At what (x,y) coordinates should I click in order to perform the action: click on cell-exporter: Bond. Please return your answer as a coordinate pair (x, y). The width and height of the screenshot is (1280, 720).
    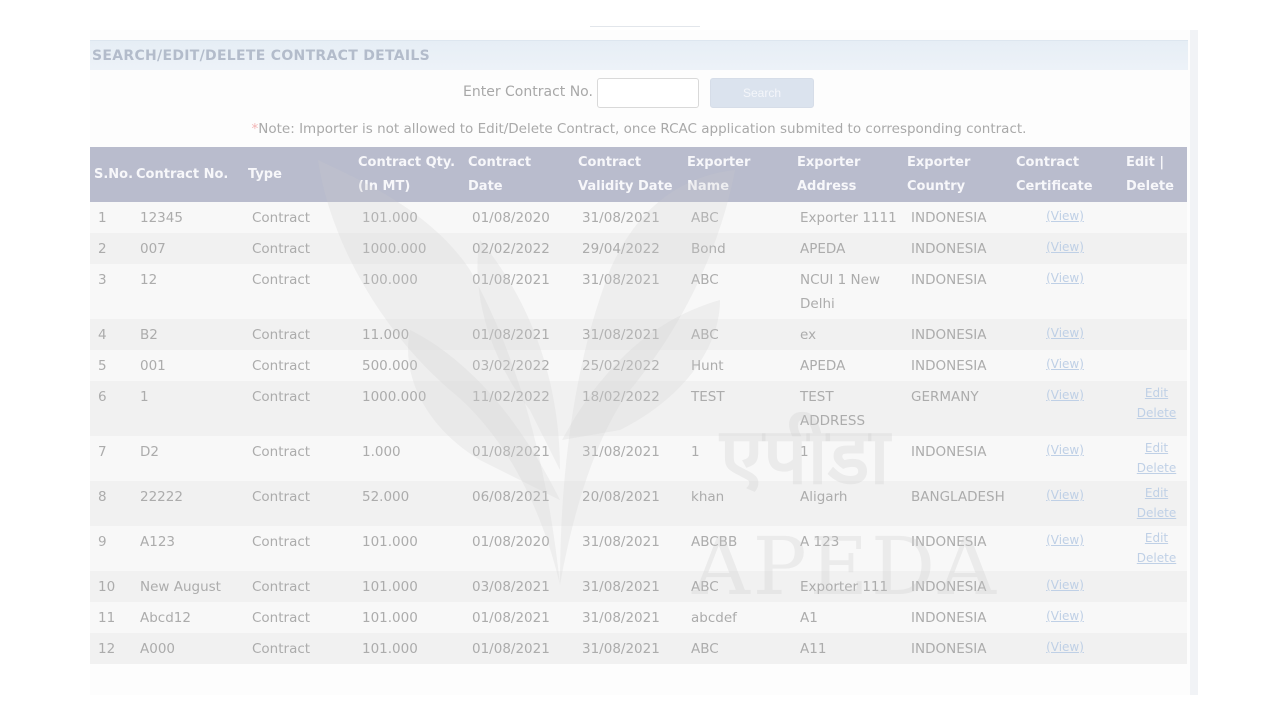
    Looking at the image, I should click on (708, 249).